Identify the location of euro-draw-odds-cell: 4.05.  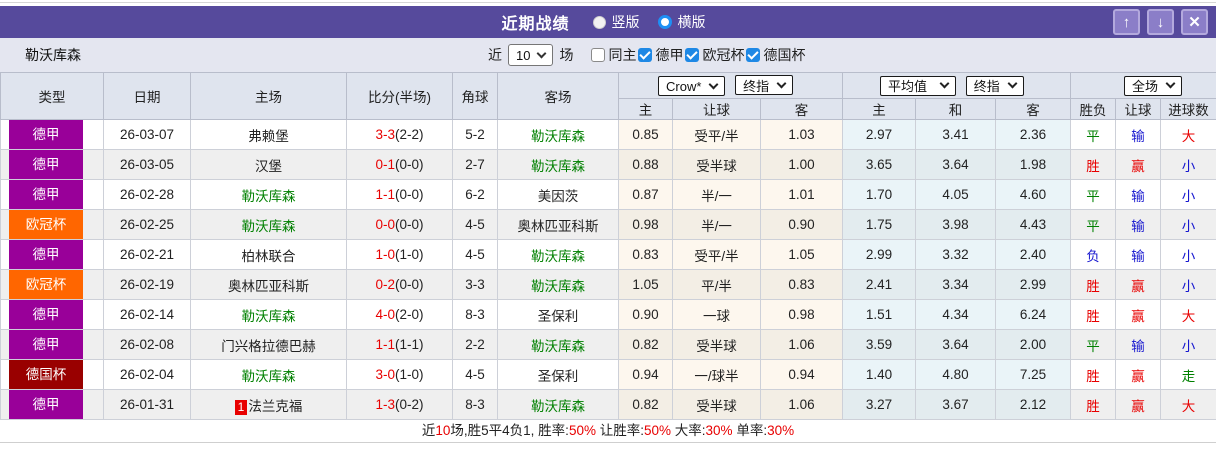
(956, 194).